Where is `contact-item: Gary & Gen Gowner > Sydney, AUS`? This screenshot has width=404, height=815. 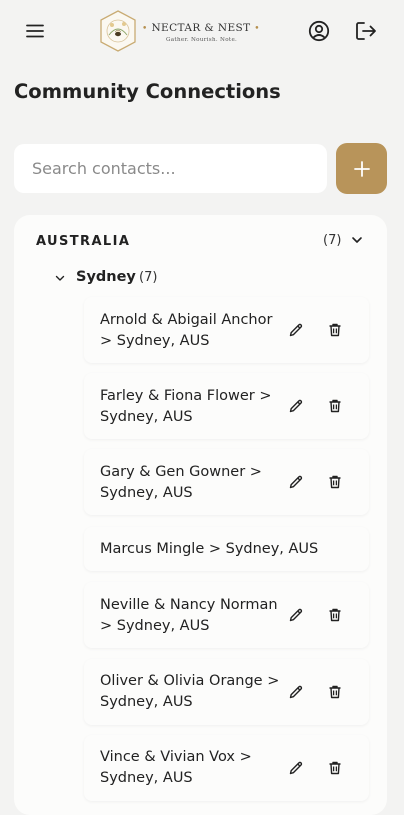 contact-item: Gary & Gen Gowner > Sydney, AUS is located at coordinates (226, 482).